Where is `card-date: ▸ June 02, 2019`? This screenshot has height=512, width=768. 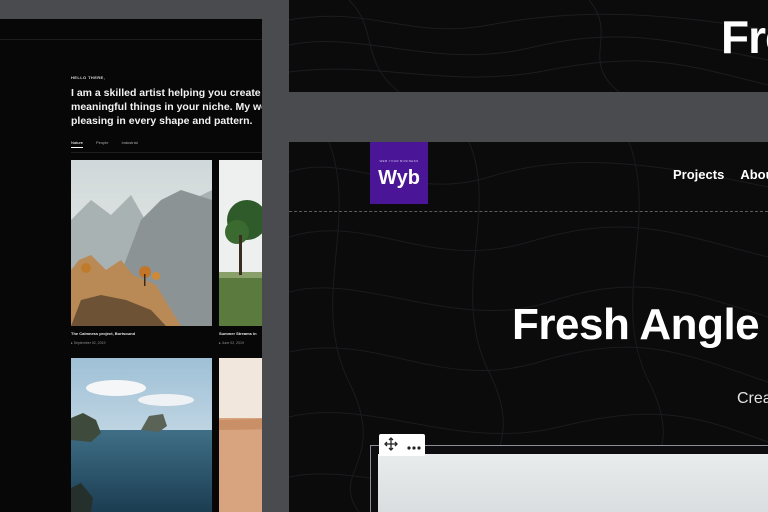
card-date: ▸ June 02, 2019 is located at coordinates (231, 343).